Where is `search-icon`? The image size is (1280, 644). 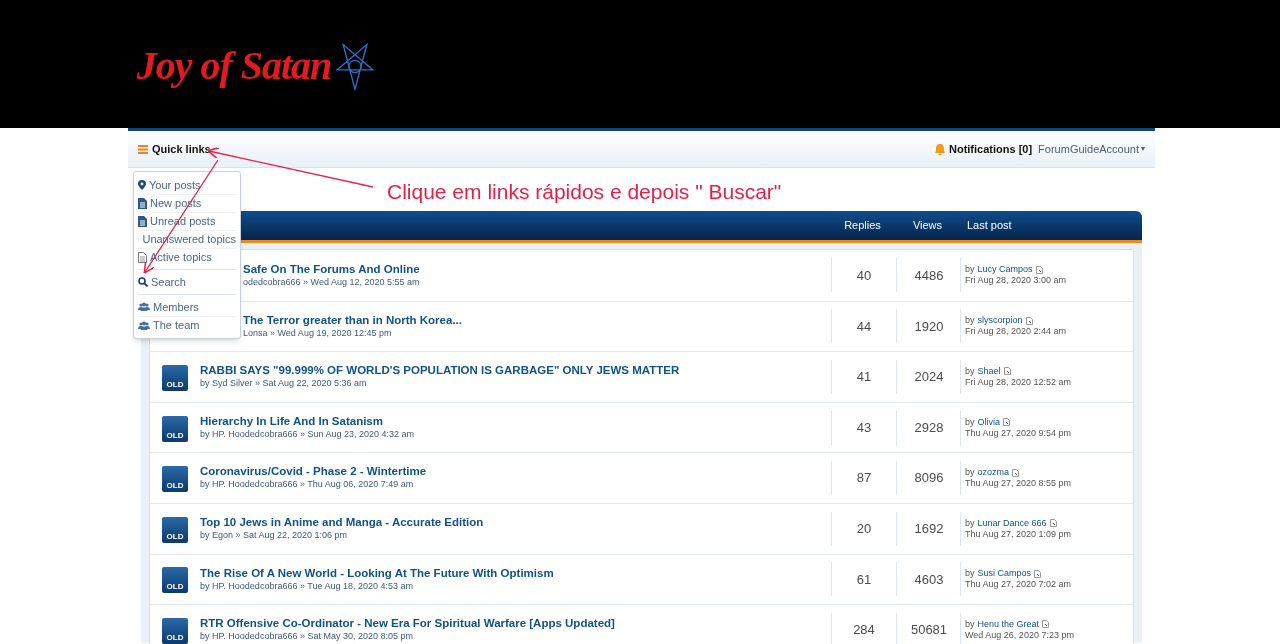 search-icon is located at coordinates (143, 282).